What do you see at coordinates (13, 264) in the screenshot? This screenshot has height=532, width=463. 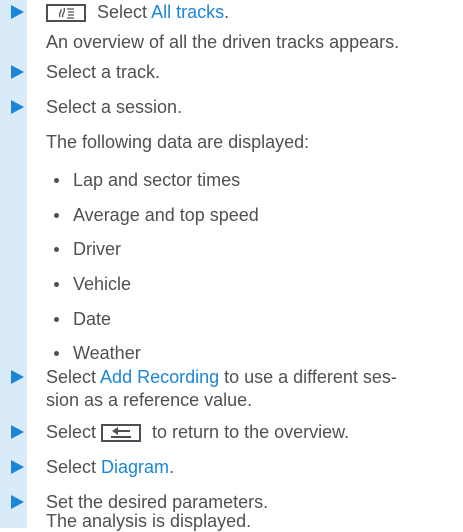 I see `margin-stripe` at bounding box center [13, 264].